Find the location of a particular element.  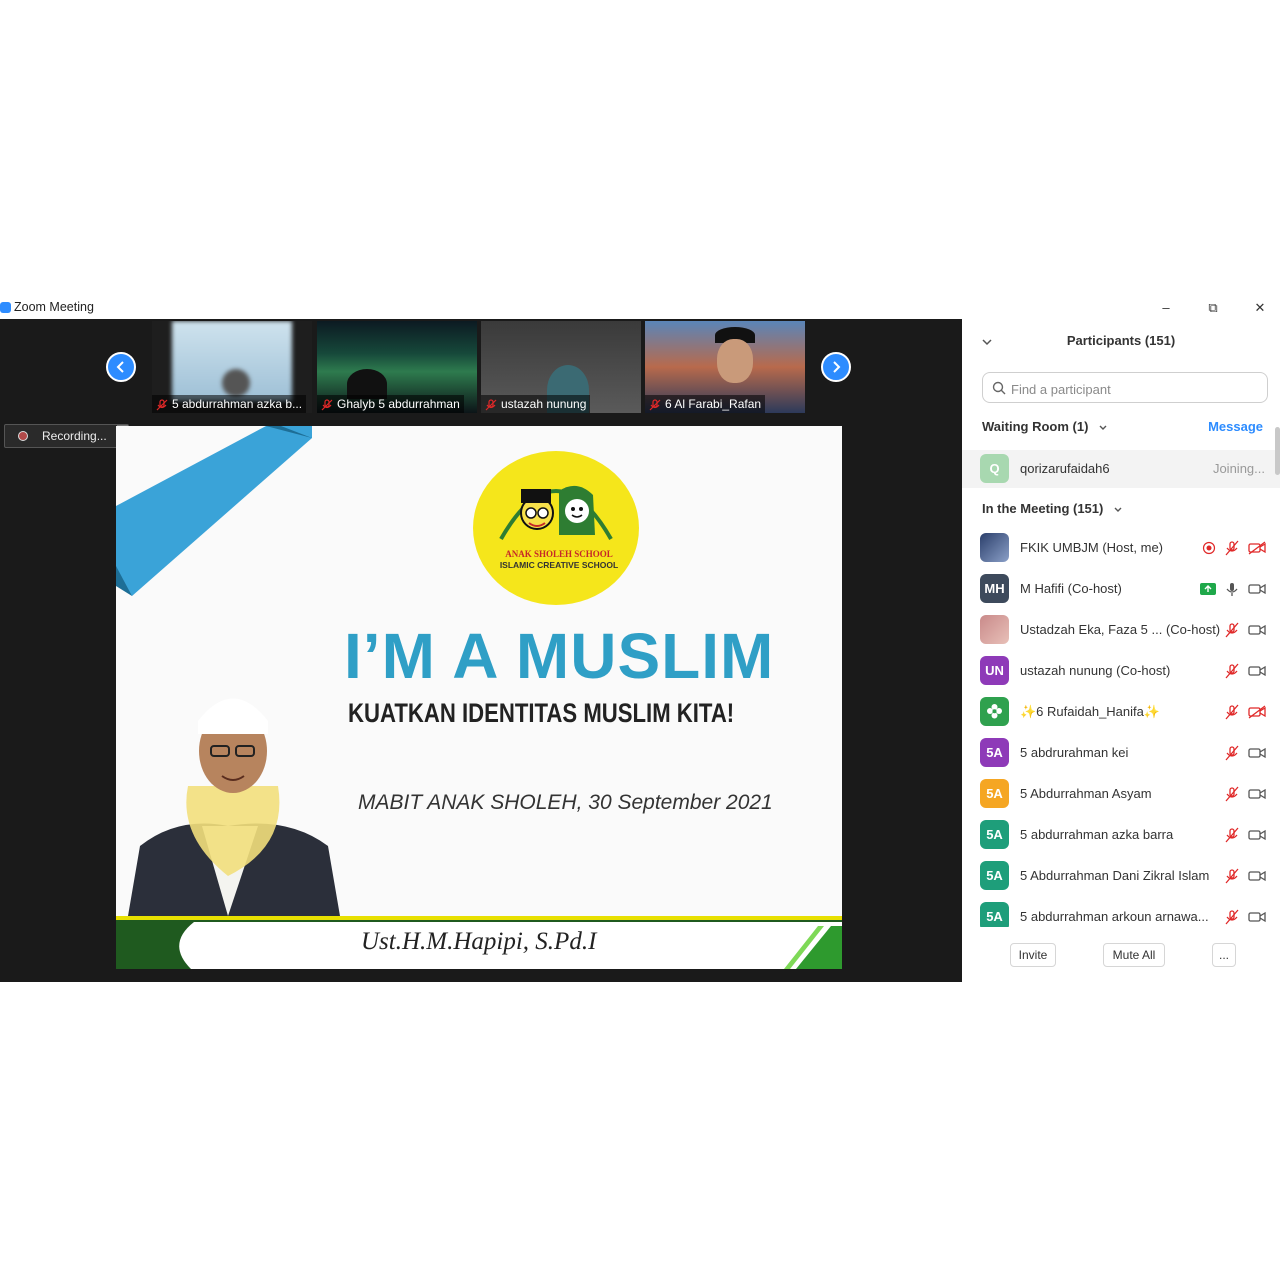

participant-row: 5A 5 abdrurahman kei is located at coordinates (1121, 752).